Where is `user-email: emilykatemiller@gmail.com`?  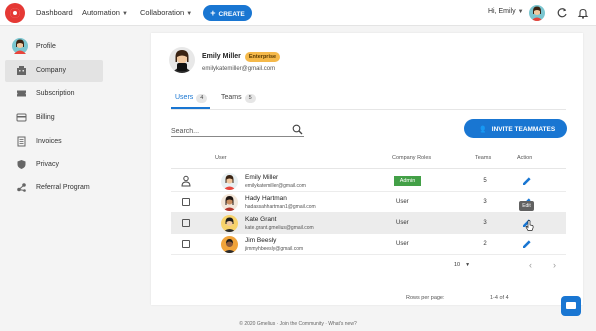
user-email: emilykatemiller@gmail.com is located at coordinates (275, 186).